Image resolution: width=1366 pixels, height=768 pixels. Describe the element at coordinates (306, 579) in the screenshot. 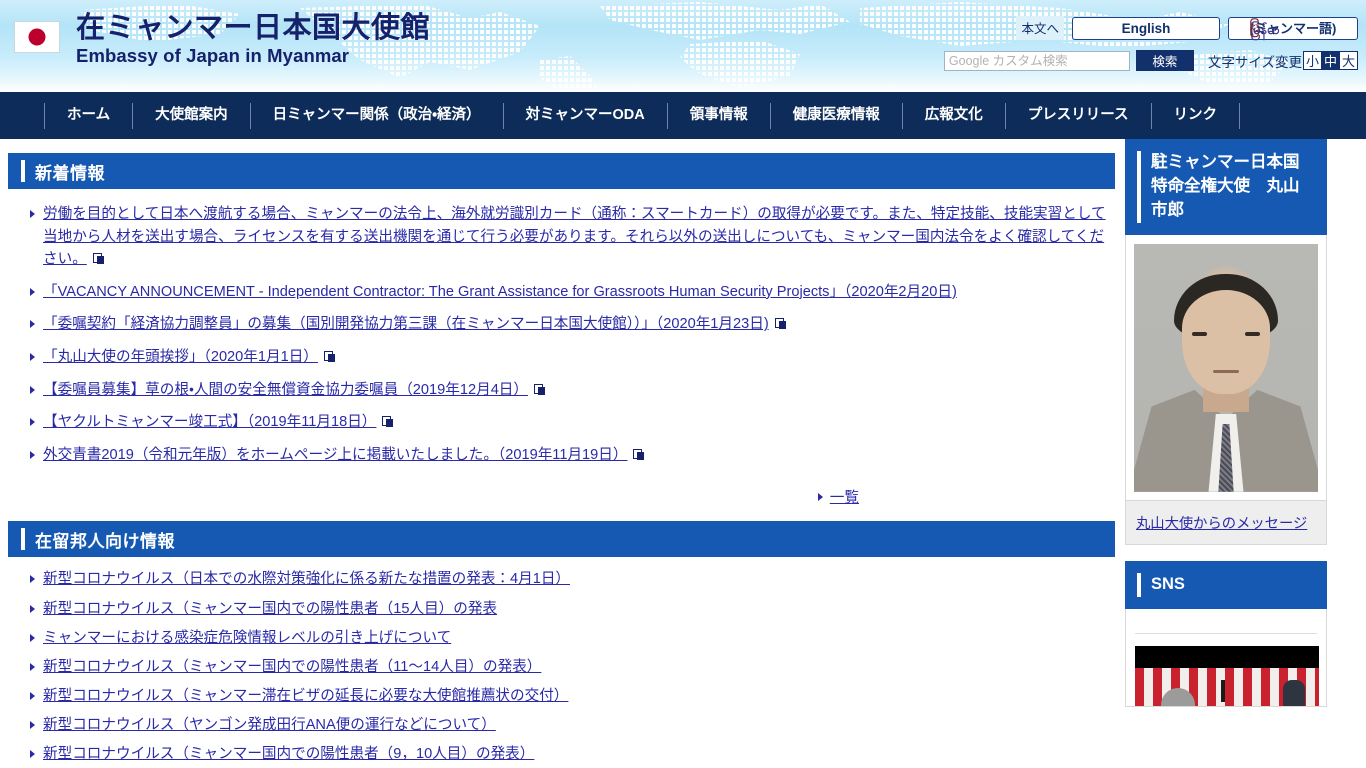

I see `resident-link: 新型コロナウイルス（日本での水際対策強化に係る新たな措置の発表：4月1日）` at that location.